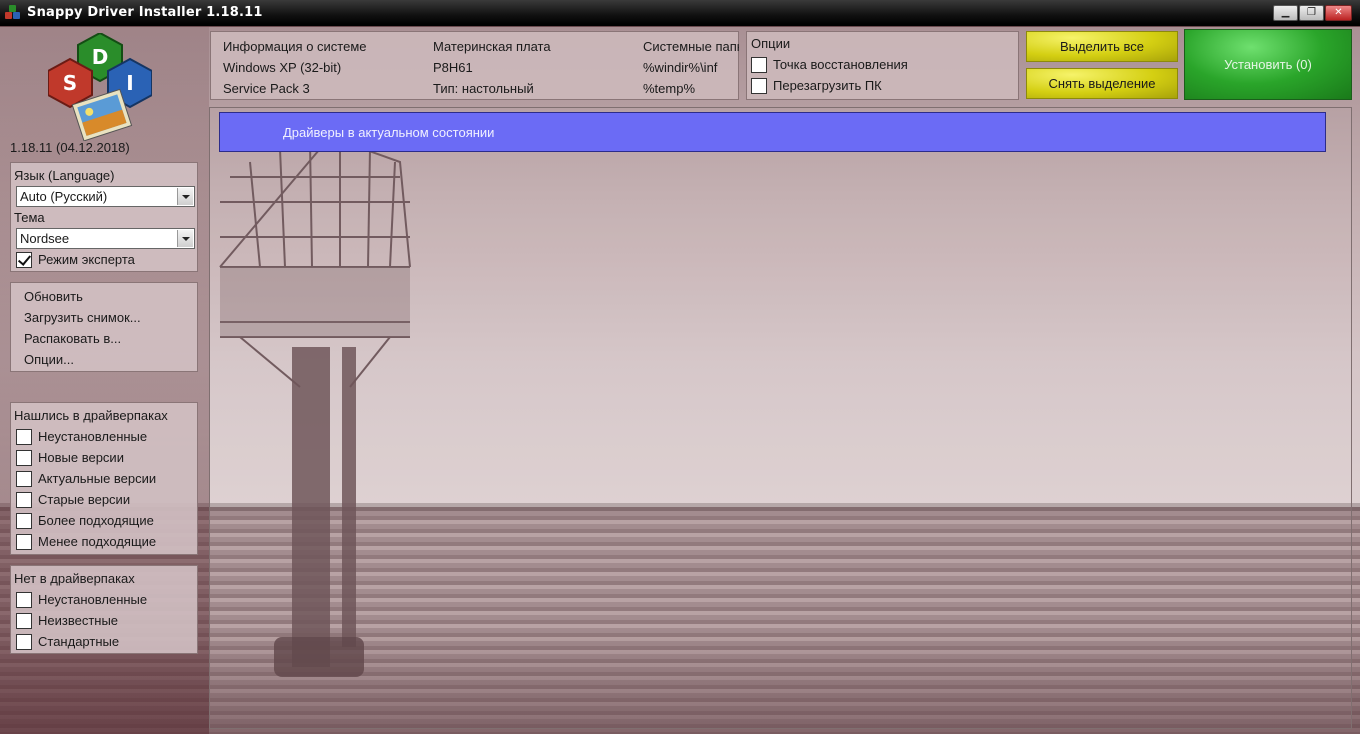  I want to click on missing-filter-title: Нет в драйверпаках, so click(74, 578).